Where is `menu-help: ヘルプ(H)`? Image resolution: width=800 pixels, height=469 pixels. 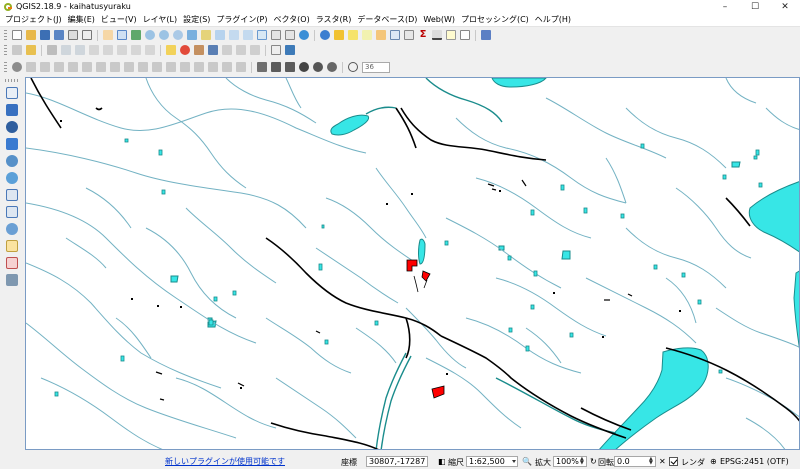 menu-help: ヘルプ(H) is located at coordinates (553, 19).